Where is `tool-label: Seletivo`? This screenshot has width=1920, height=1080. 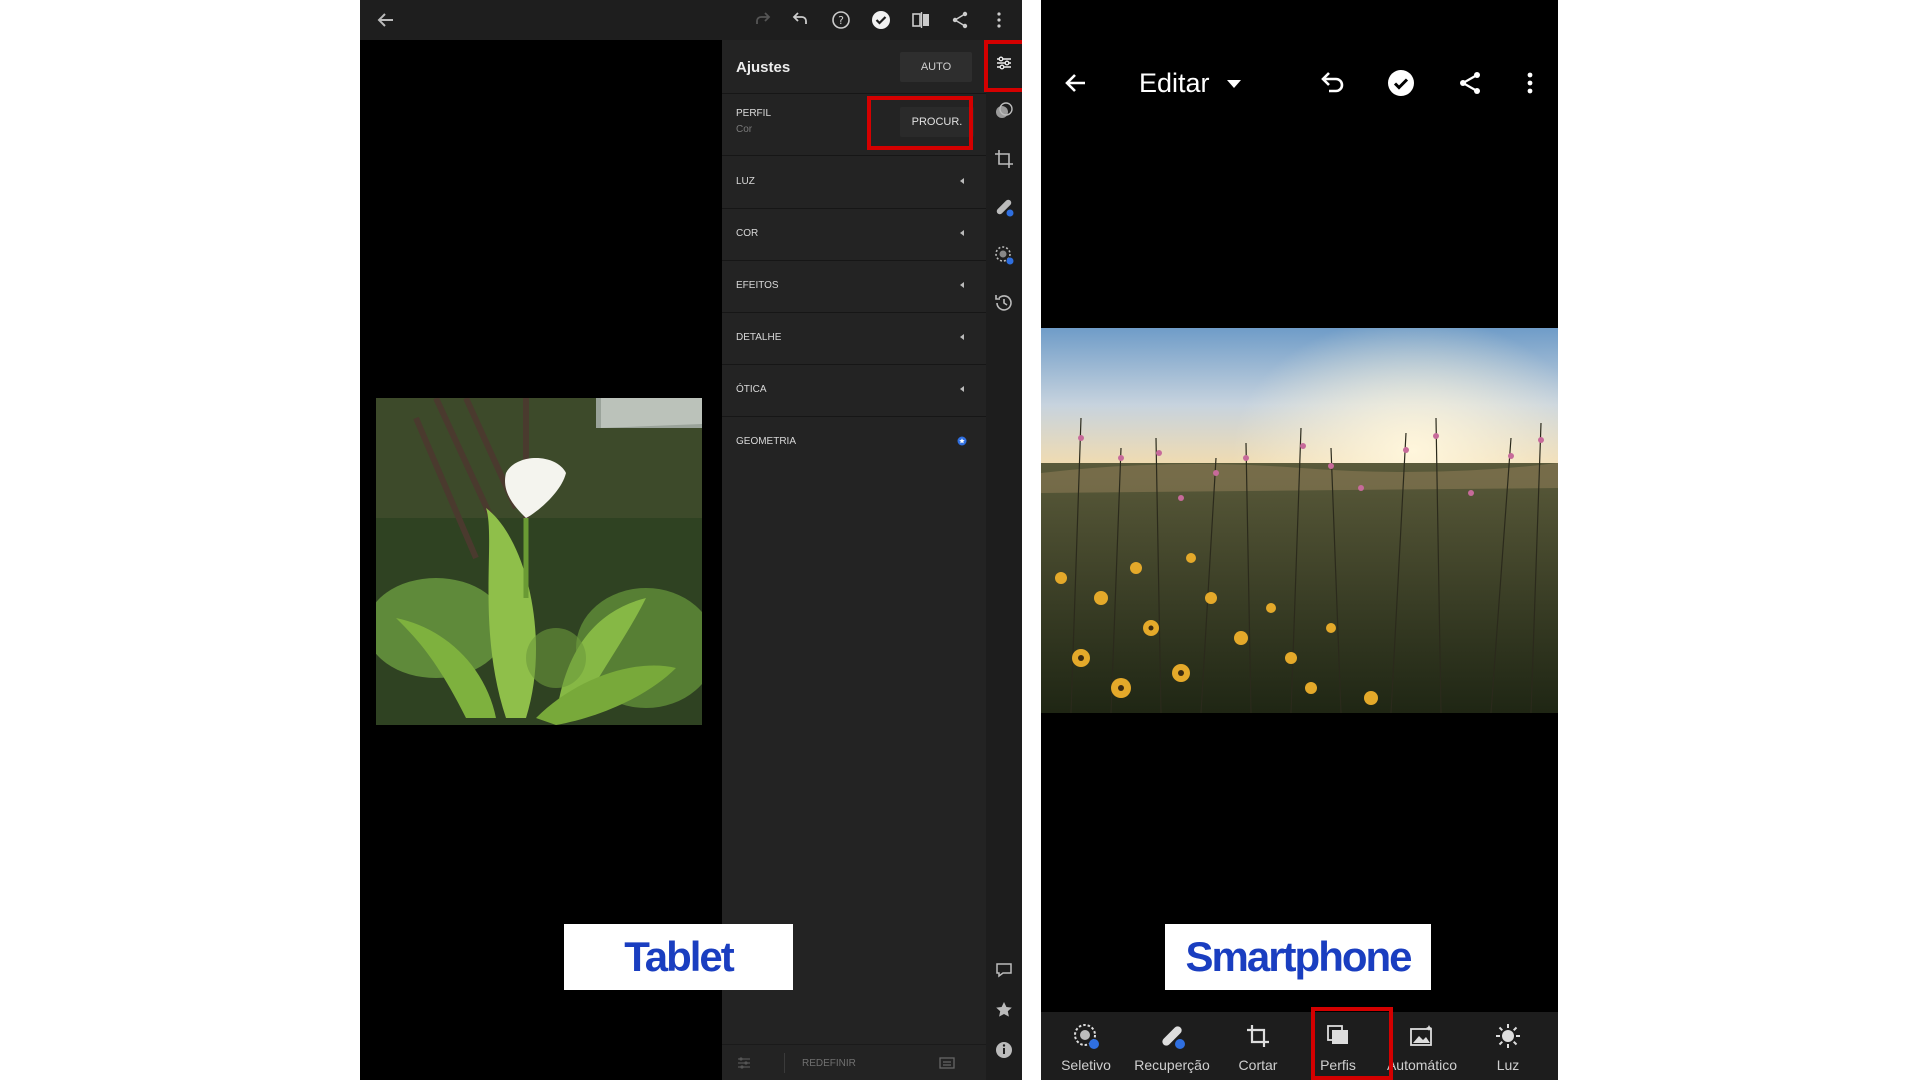 tool-label: Seletivo is located at coordinates (1086, 1065).